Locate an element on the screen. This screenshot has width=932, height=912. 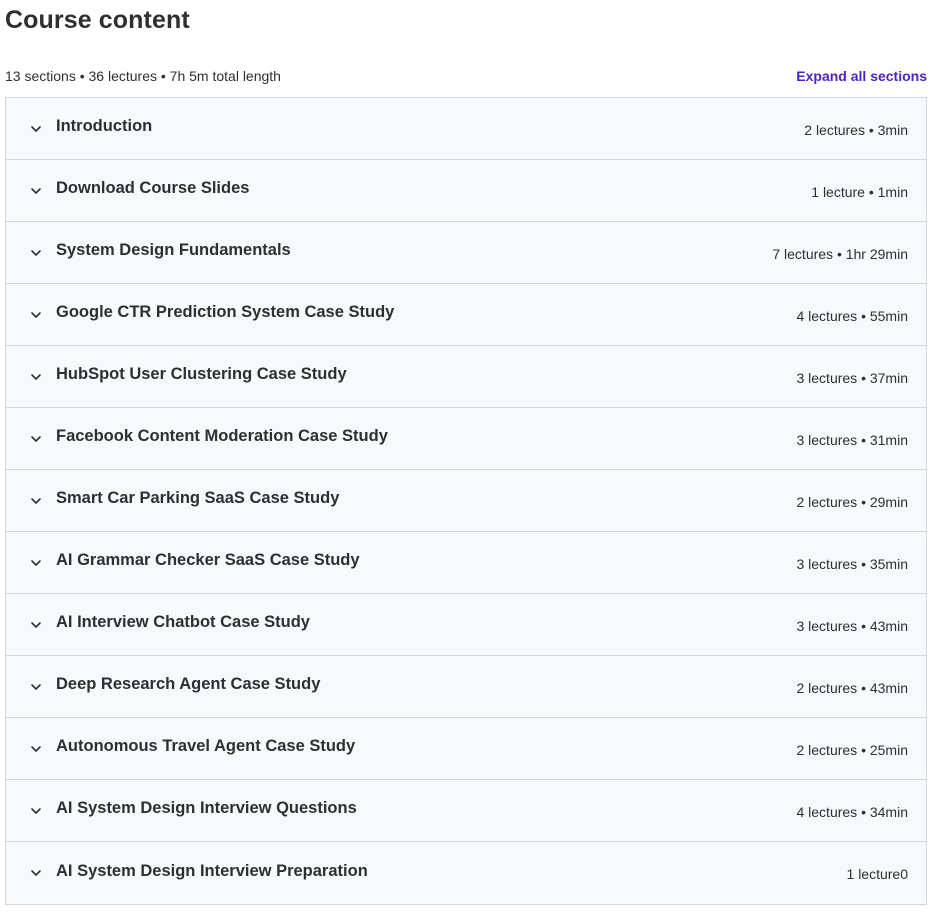
section-row: Download Course Slides 1 lecture • 1min is located at coordinates (466, 191).